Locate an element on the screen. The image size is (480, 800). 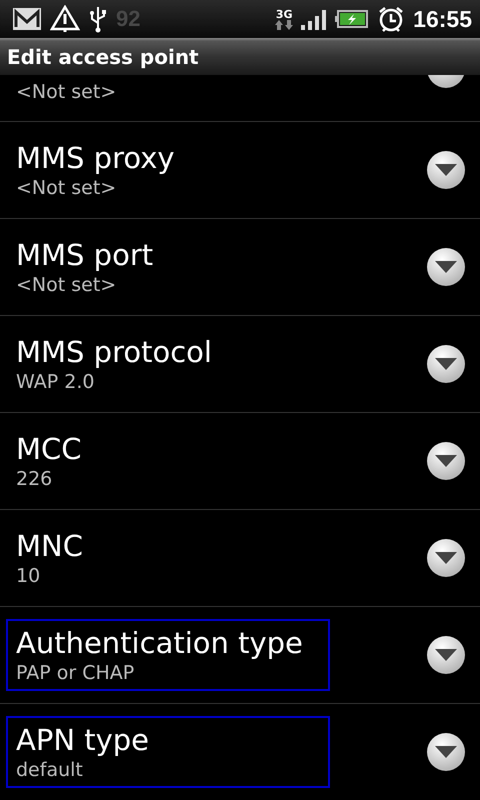
clock-time: 16:55 is located at coordinates (442, 19).